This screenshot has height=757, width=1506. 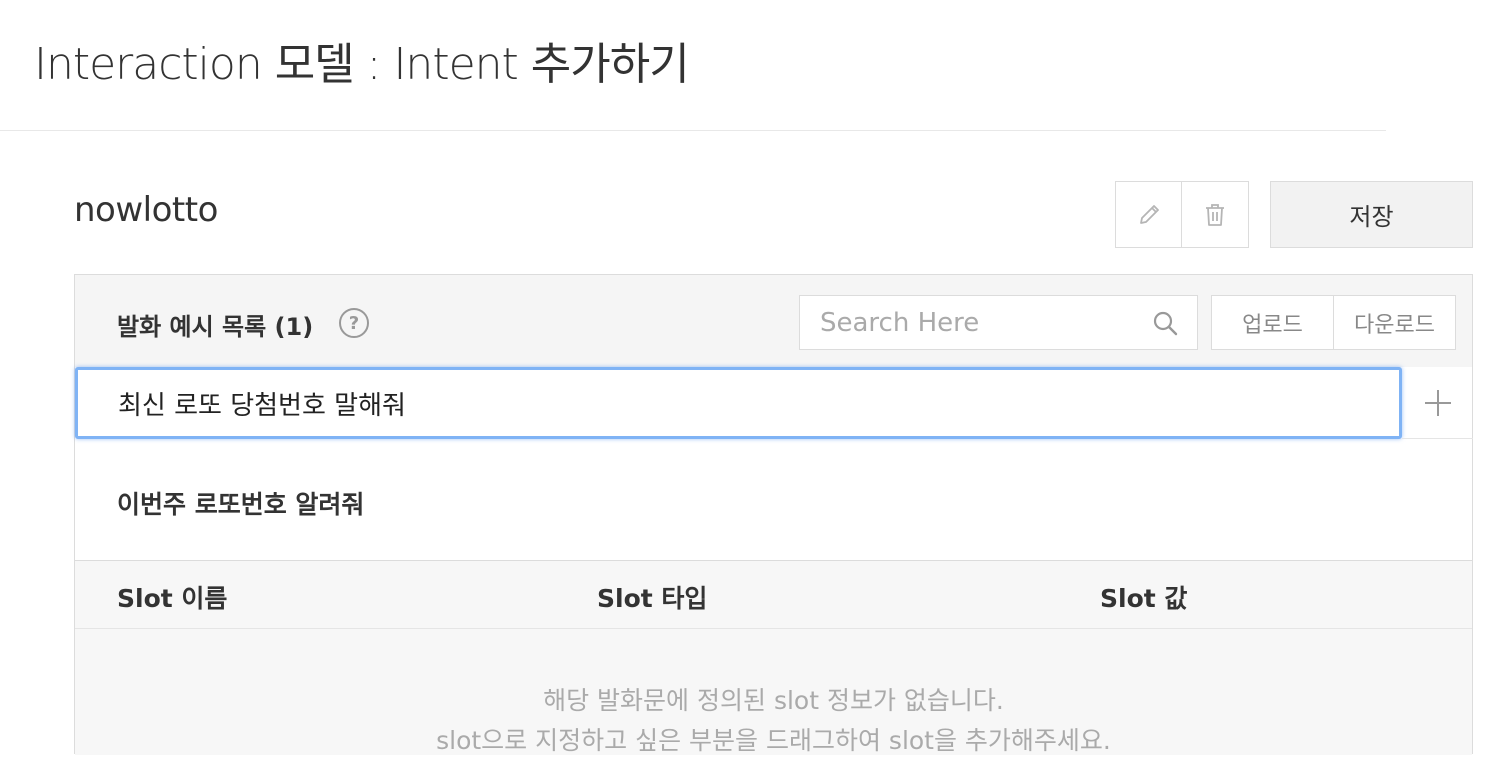 I want to click on title-divider, so click(x=693, y=130).